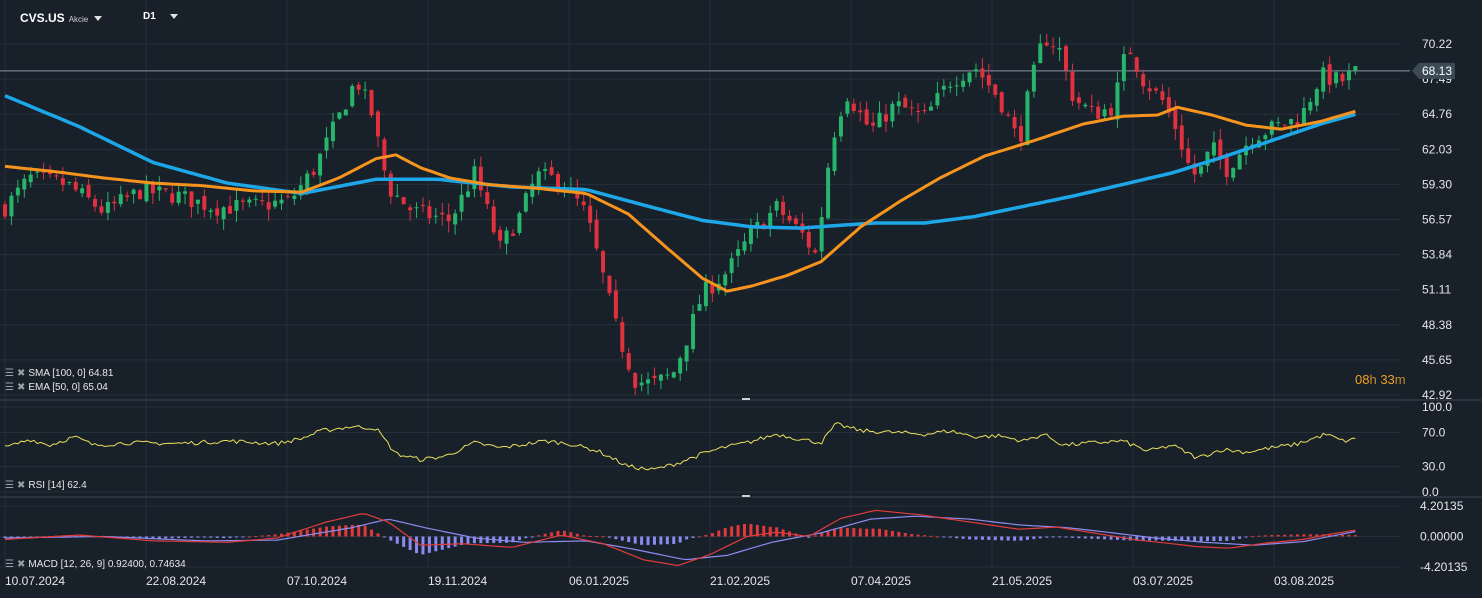 The image size is (1482, 598). What do you see at coordinates (71, 373) in the screenshot?
I see `sma-legend-label: SMA [100, 0] 64.81` at bounding box center [71, 373].